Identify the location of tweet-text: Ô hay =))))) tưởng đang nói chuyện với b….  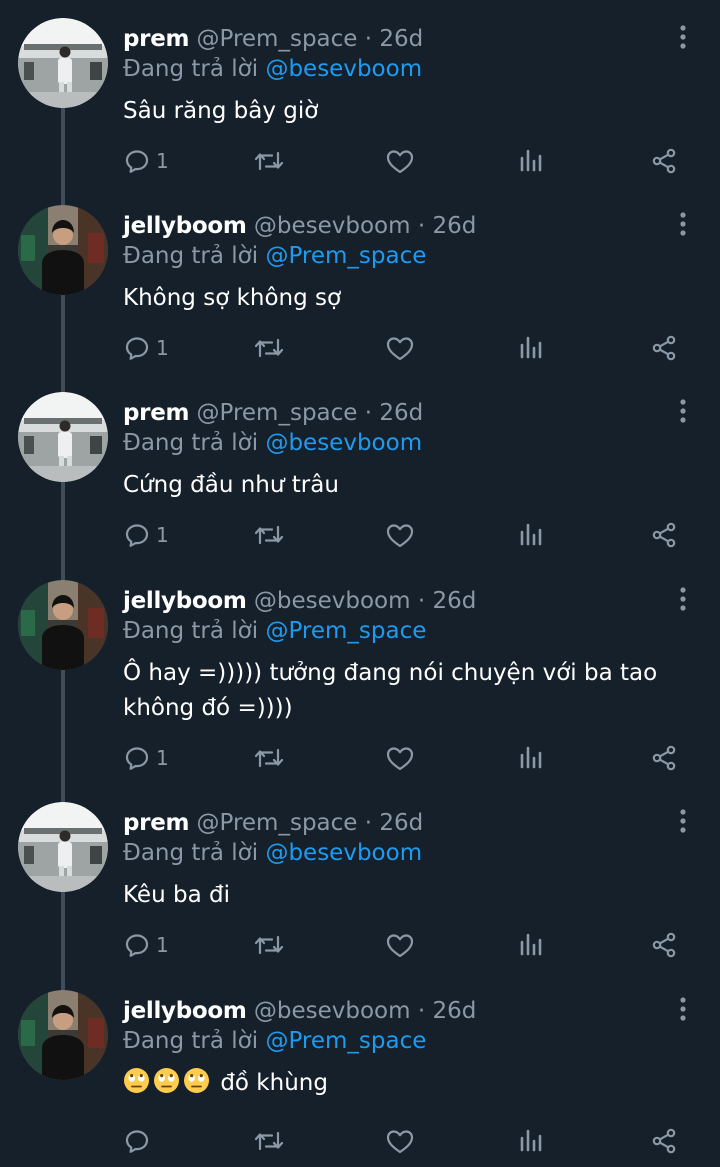
(408, 691).